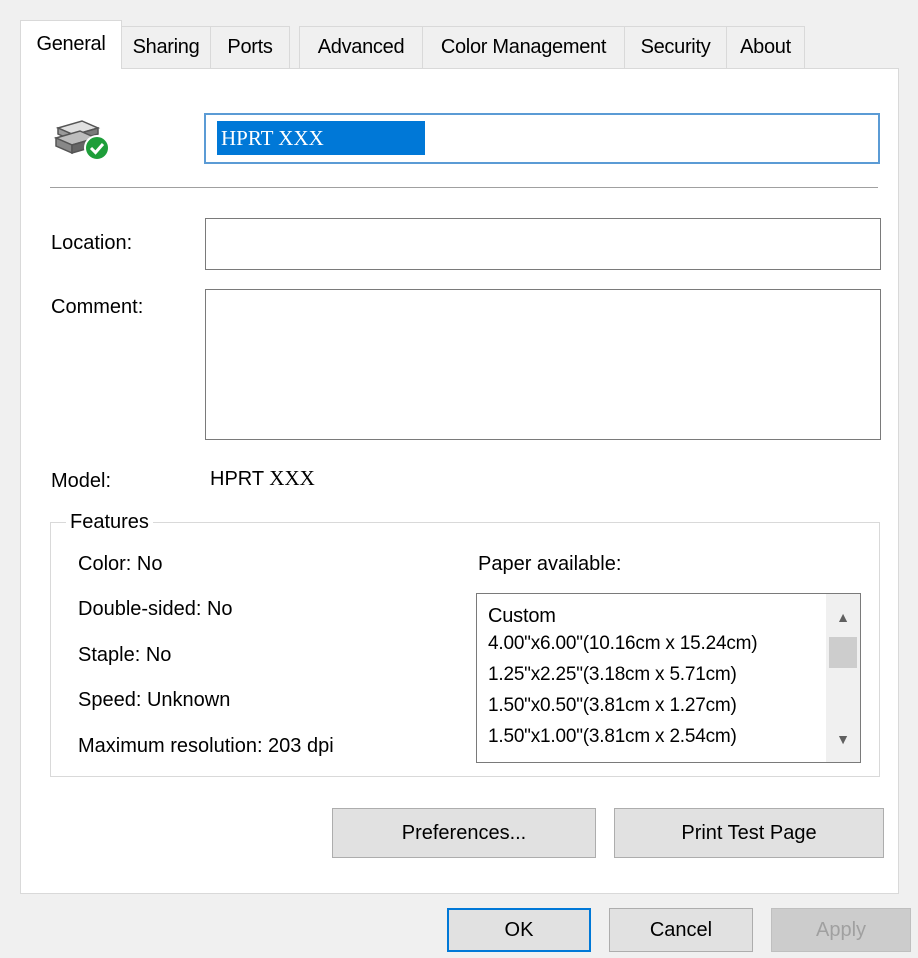 Image resolution: width=918 pixels, height=958 pixels. I want to click on paper-list-scrollbar: ▲ ▼, so click(843, 678).